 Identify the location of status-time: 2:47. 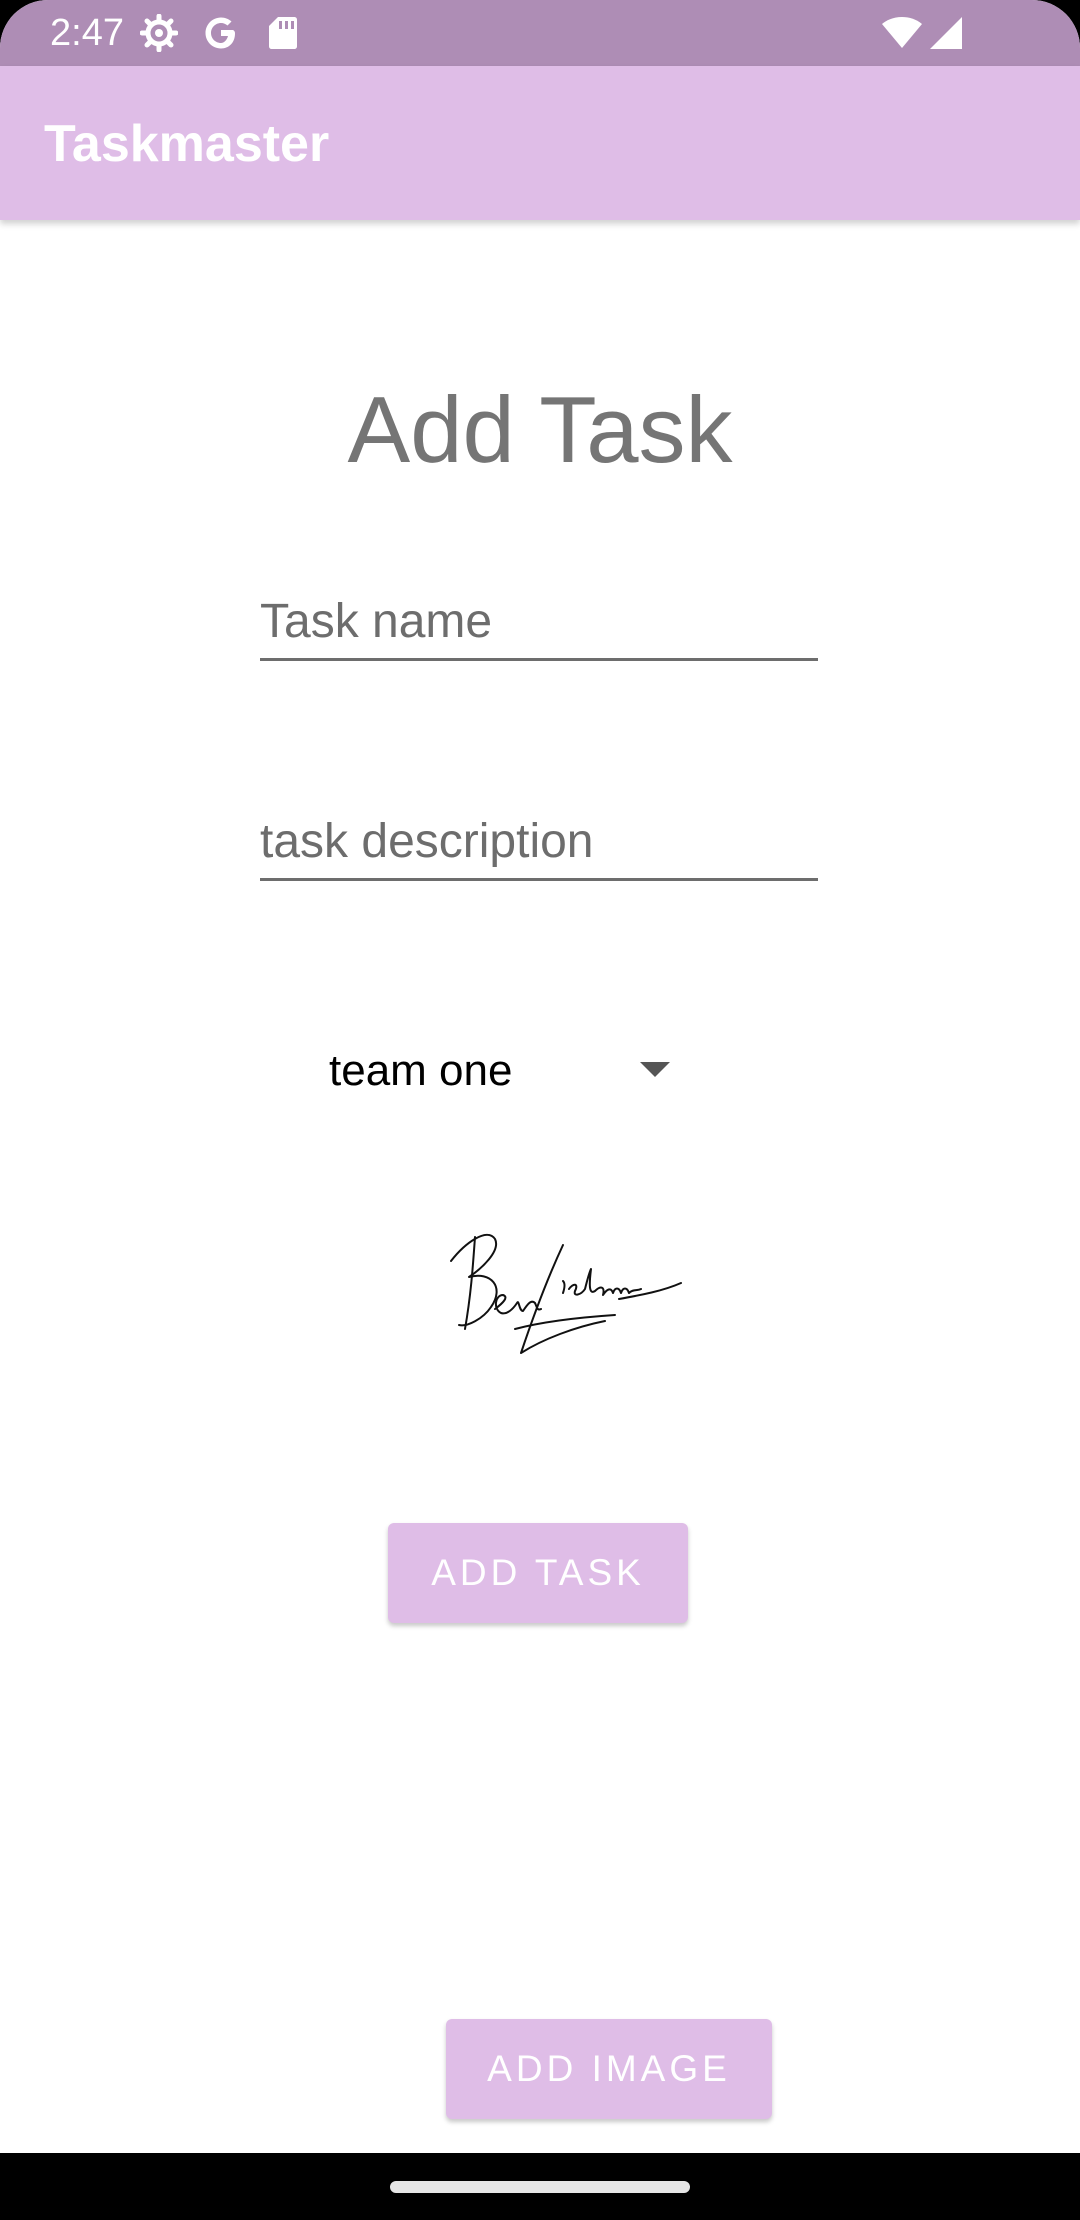
(87, 33).